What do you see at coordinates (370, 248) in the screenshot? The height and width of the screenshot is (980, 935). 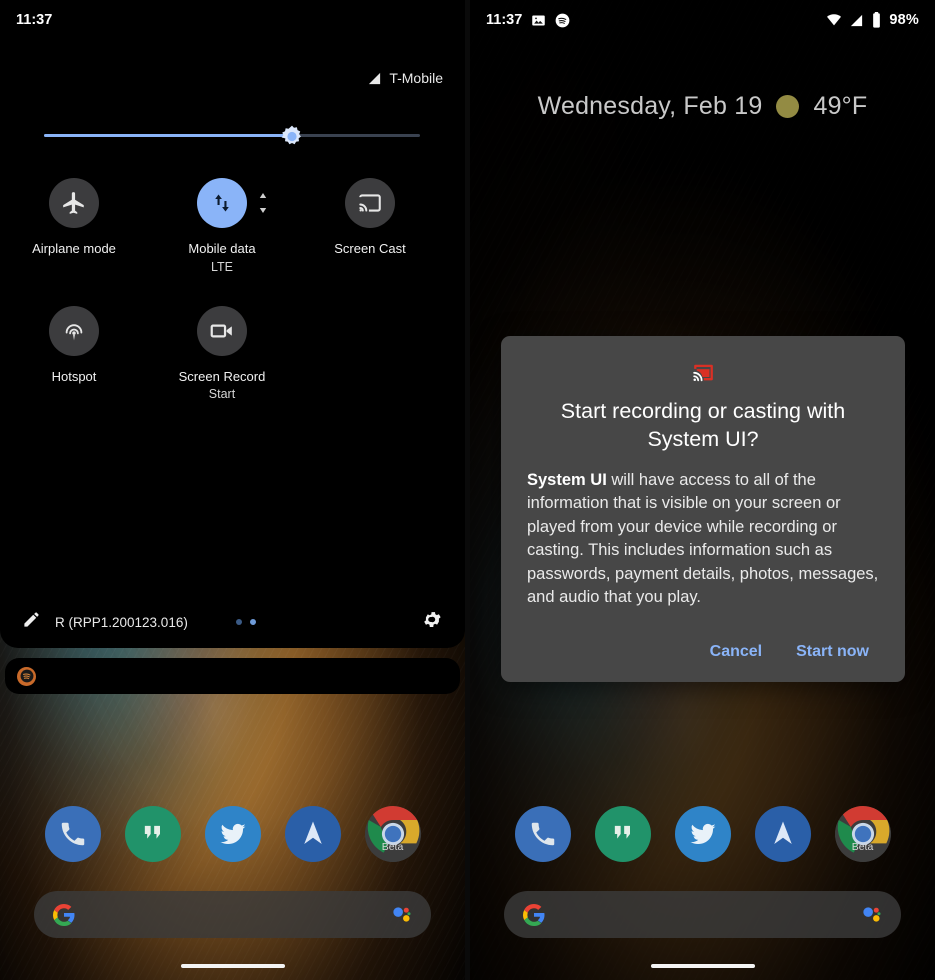 I see `tile-screen-cast-label: Screen Cast` at bounding box center [370, 248].